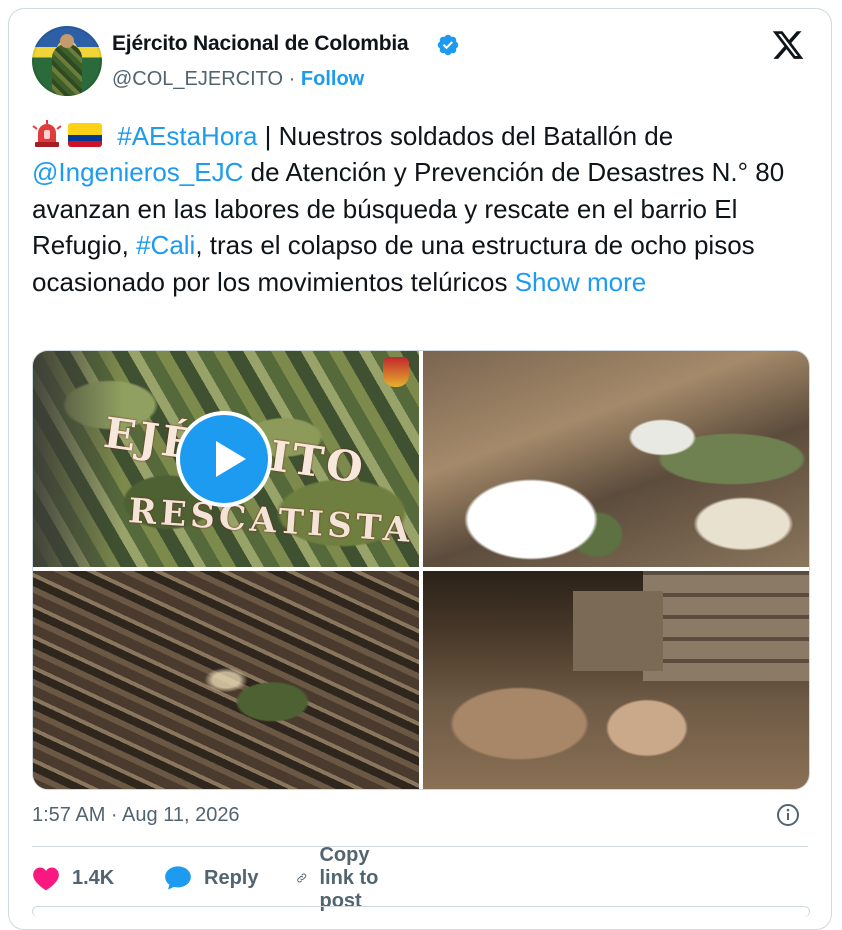  I want to click on read-replies-button, so click(421, 911).